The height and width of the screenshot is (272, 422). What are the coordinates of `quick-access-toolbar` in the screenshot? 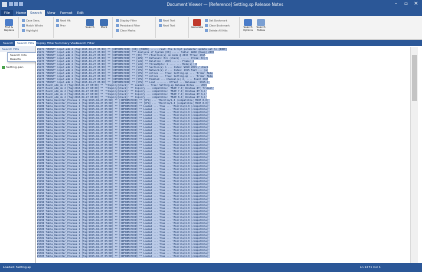 It's located at (17, 4).